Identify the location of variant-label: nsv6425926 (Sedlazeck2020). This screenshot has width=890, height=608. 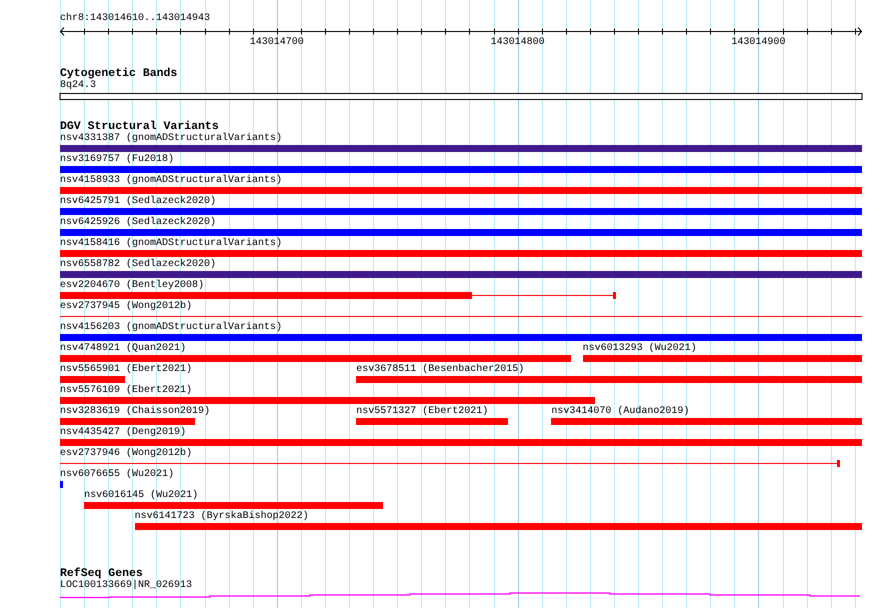
(138, 223).